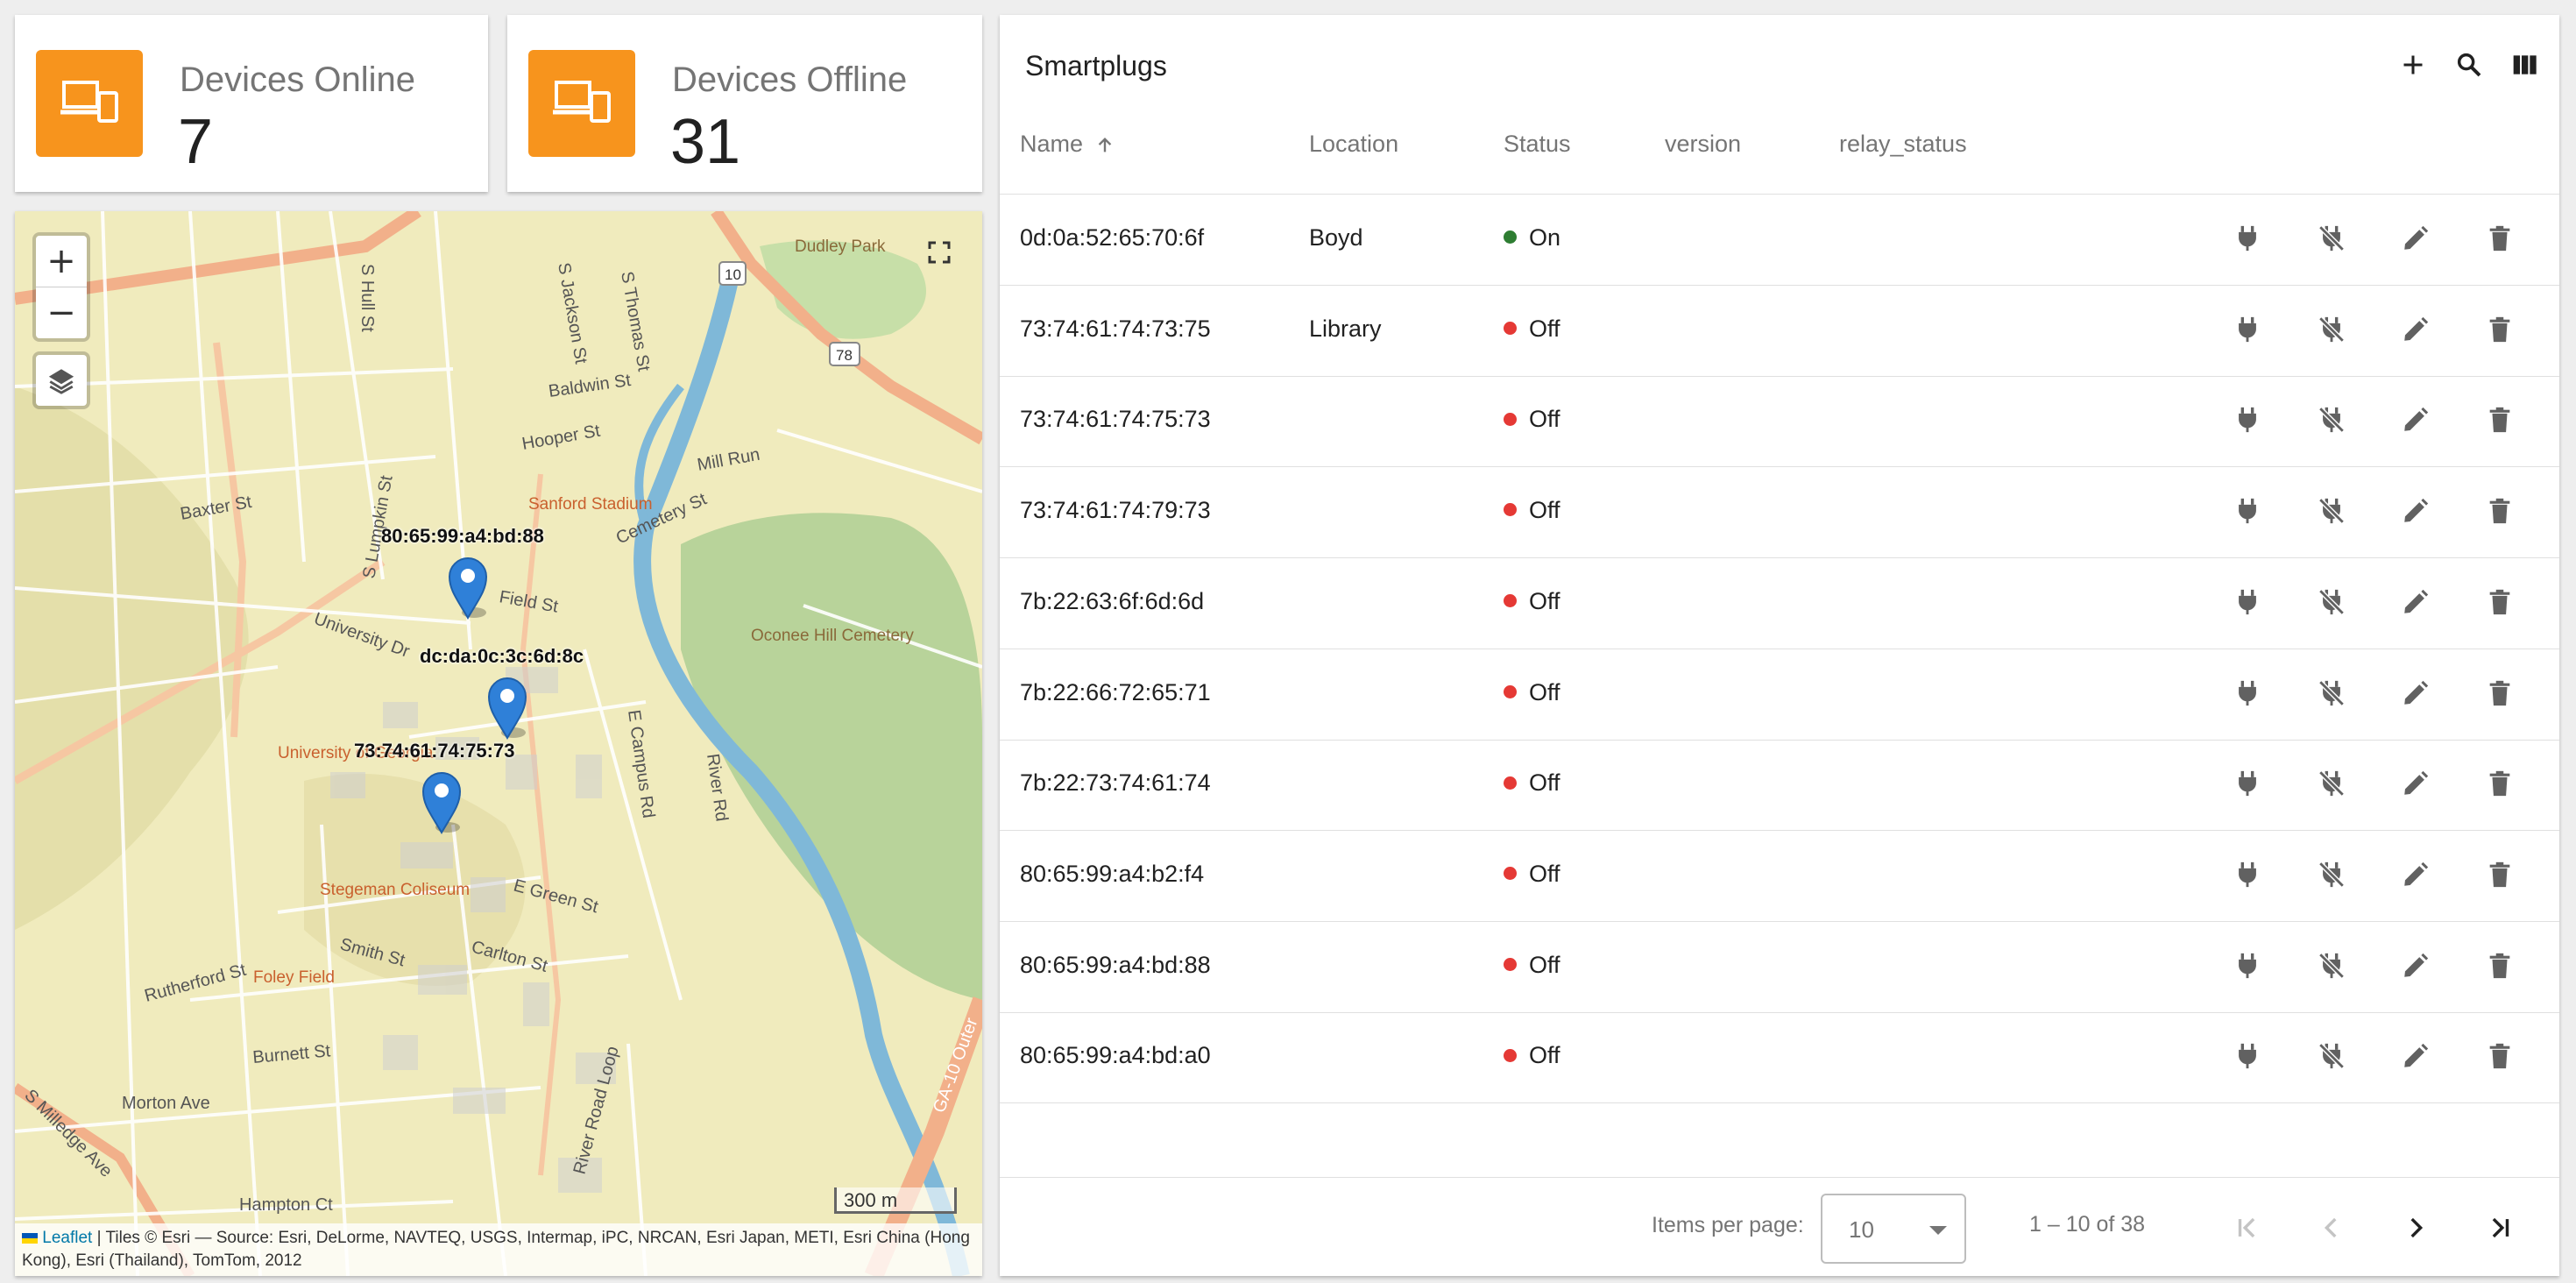 The width and height of the screenshot is (2576, 1283). I want to click on table-row: 80:65:99:a4:bd:88 Off, so click(1779, 967).